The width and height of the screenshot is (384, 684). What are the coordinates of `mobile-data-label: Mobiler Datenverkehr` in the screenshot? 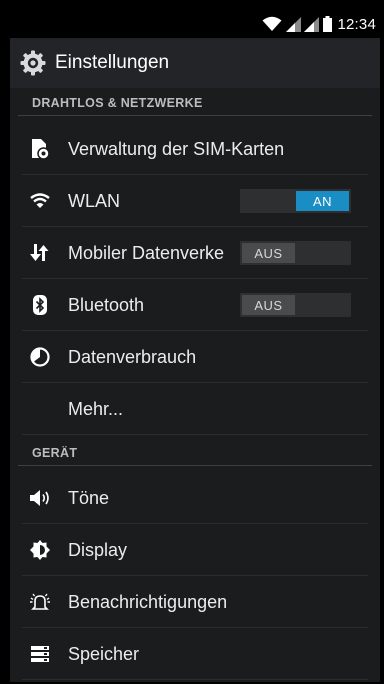 It's located at (146, 252).